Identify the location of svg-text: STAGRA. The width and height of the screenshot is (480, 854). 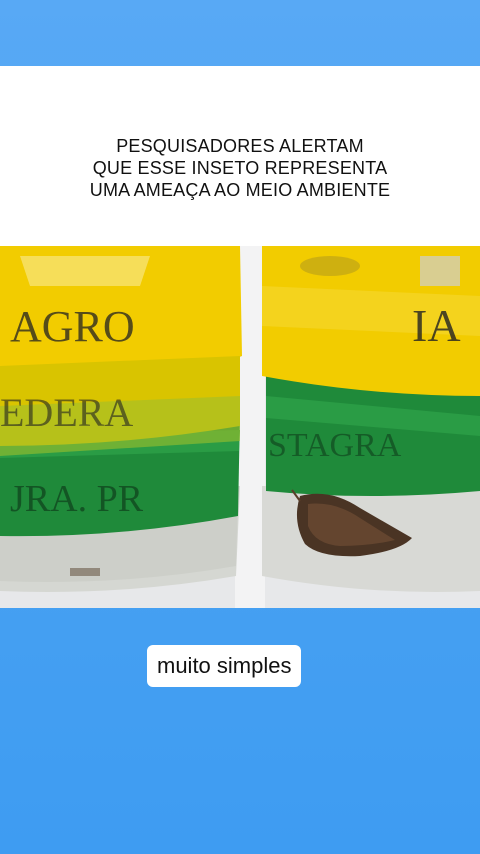
(335, 445).